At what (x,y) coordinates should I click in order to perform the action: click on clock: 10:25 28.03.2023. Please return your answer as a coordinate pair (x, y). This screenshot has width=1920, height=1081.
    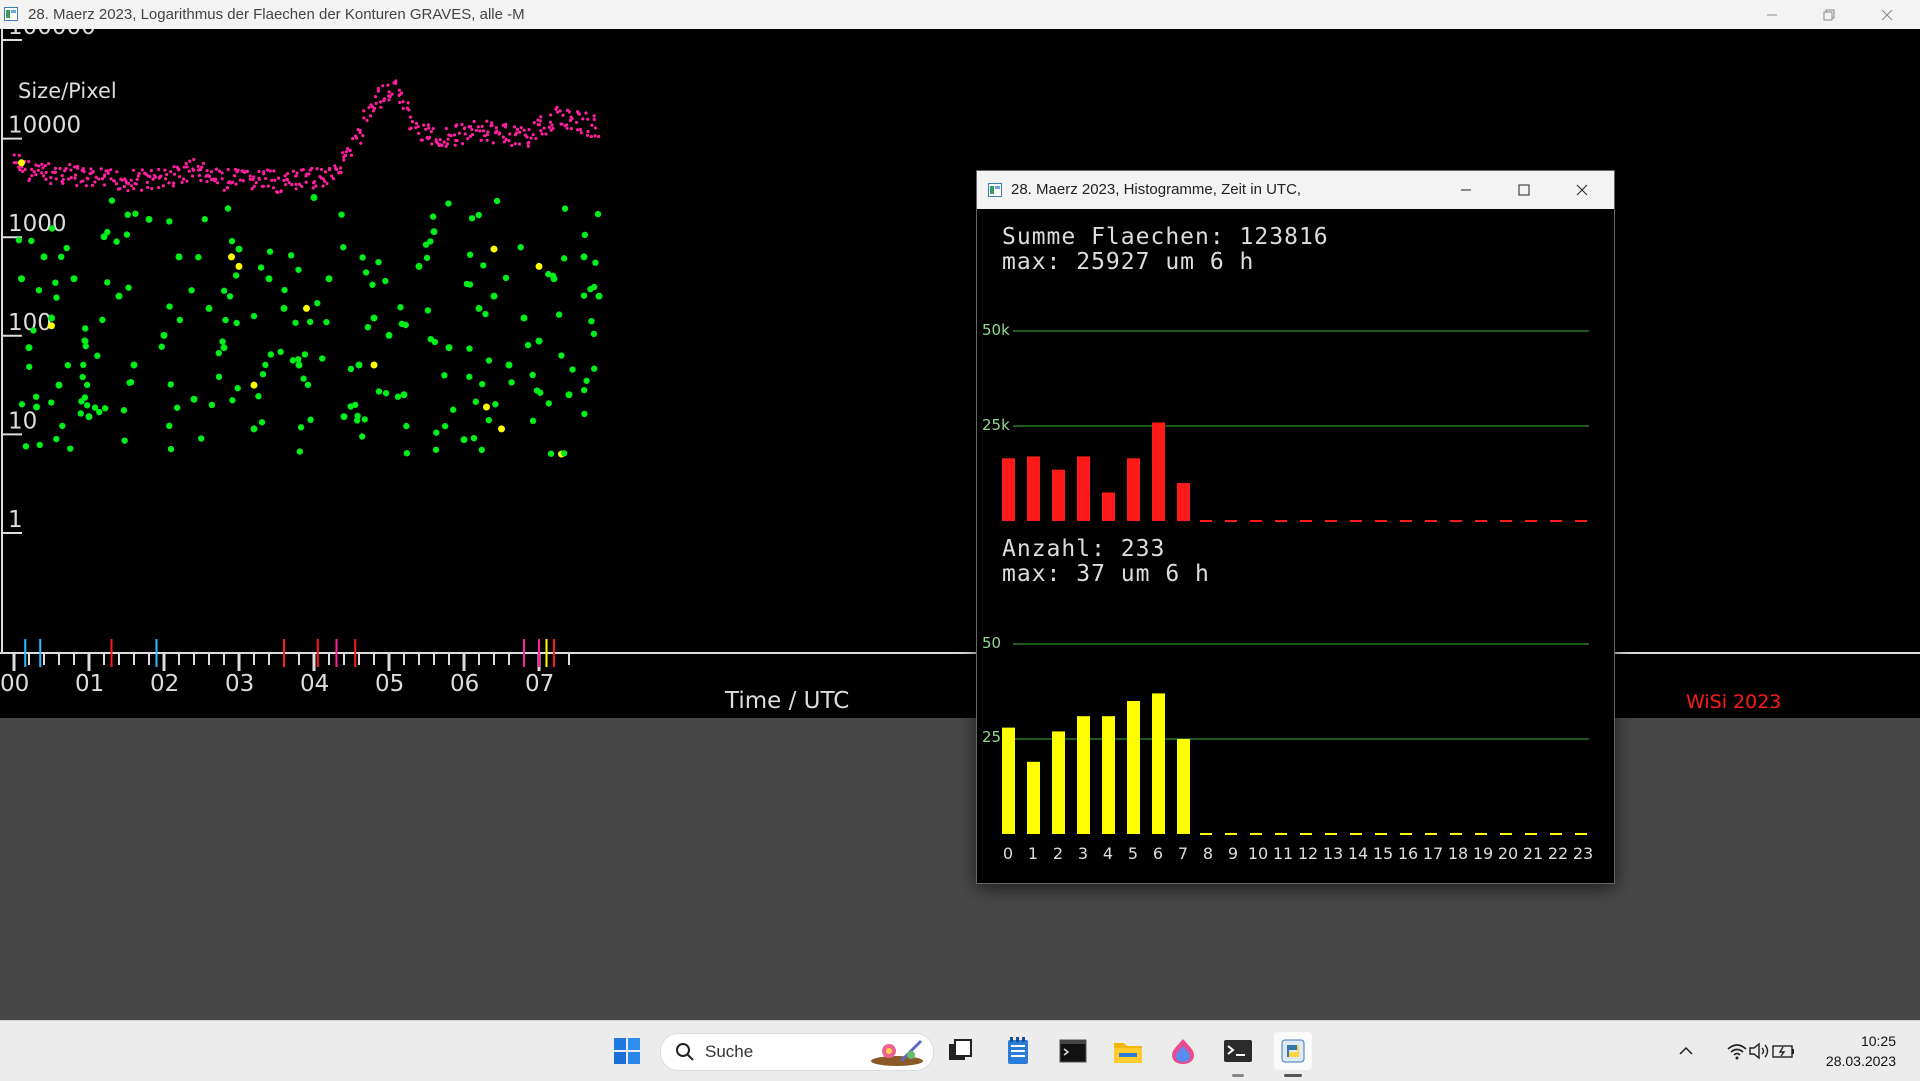
    Looking at the image, I should click on (1861, 1051).